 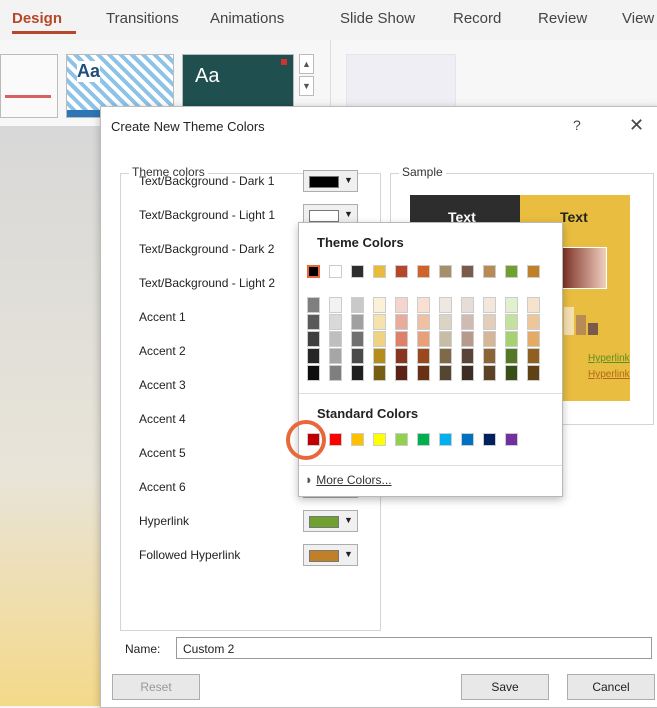 I want to click on tab-review: Review, so click(x=562, y=18).